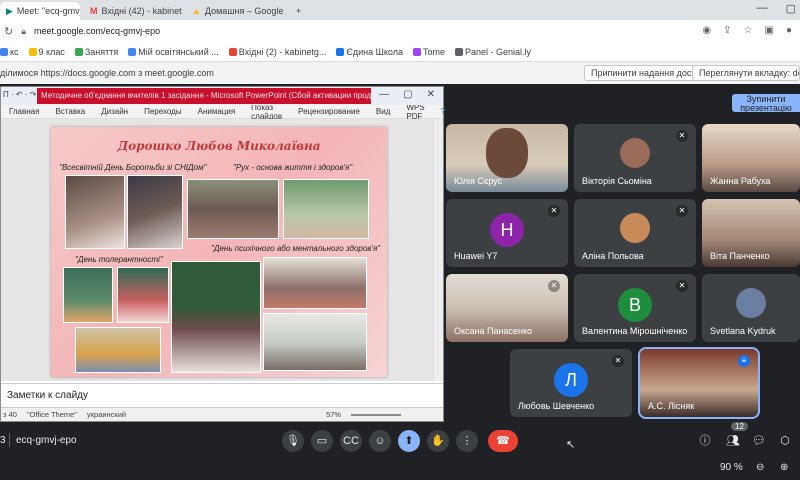 Image resolution: width=800 pixels, height=480 pixels. Describe the element at coordinates (9, 440) in the screenshot. I see `divider` at that location.